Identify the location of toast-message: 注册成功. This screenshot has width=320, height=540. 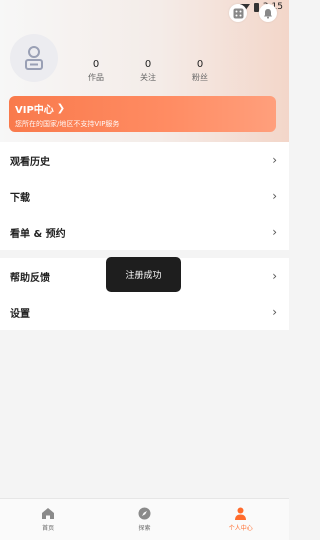
(143, 274).